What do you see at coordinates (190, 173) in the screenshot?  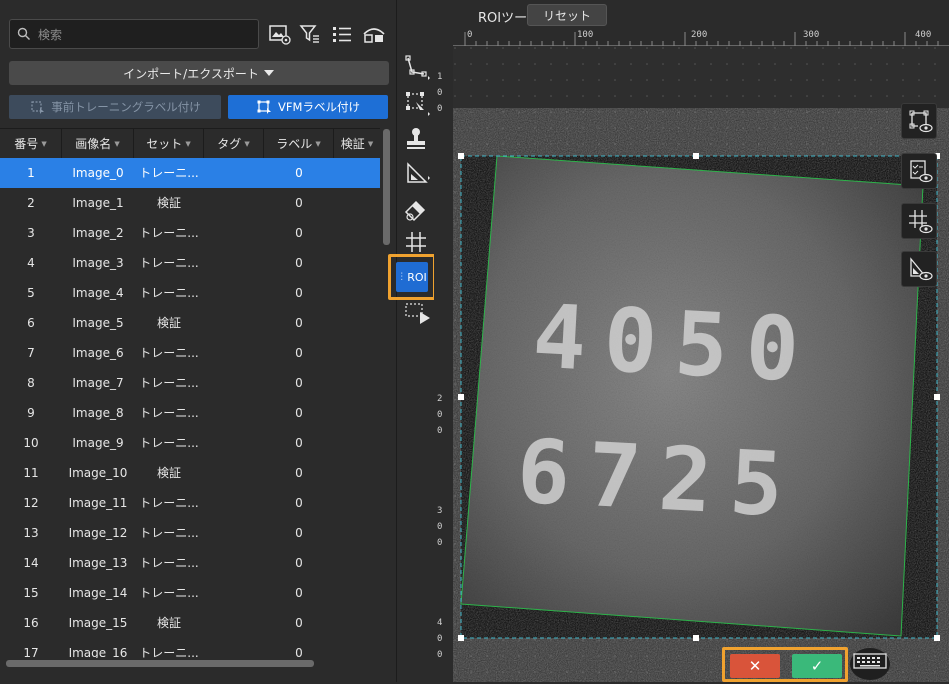 I see `table-row: 1 Image_0 トレーニ... 0` at bounding box center [190, 173].